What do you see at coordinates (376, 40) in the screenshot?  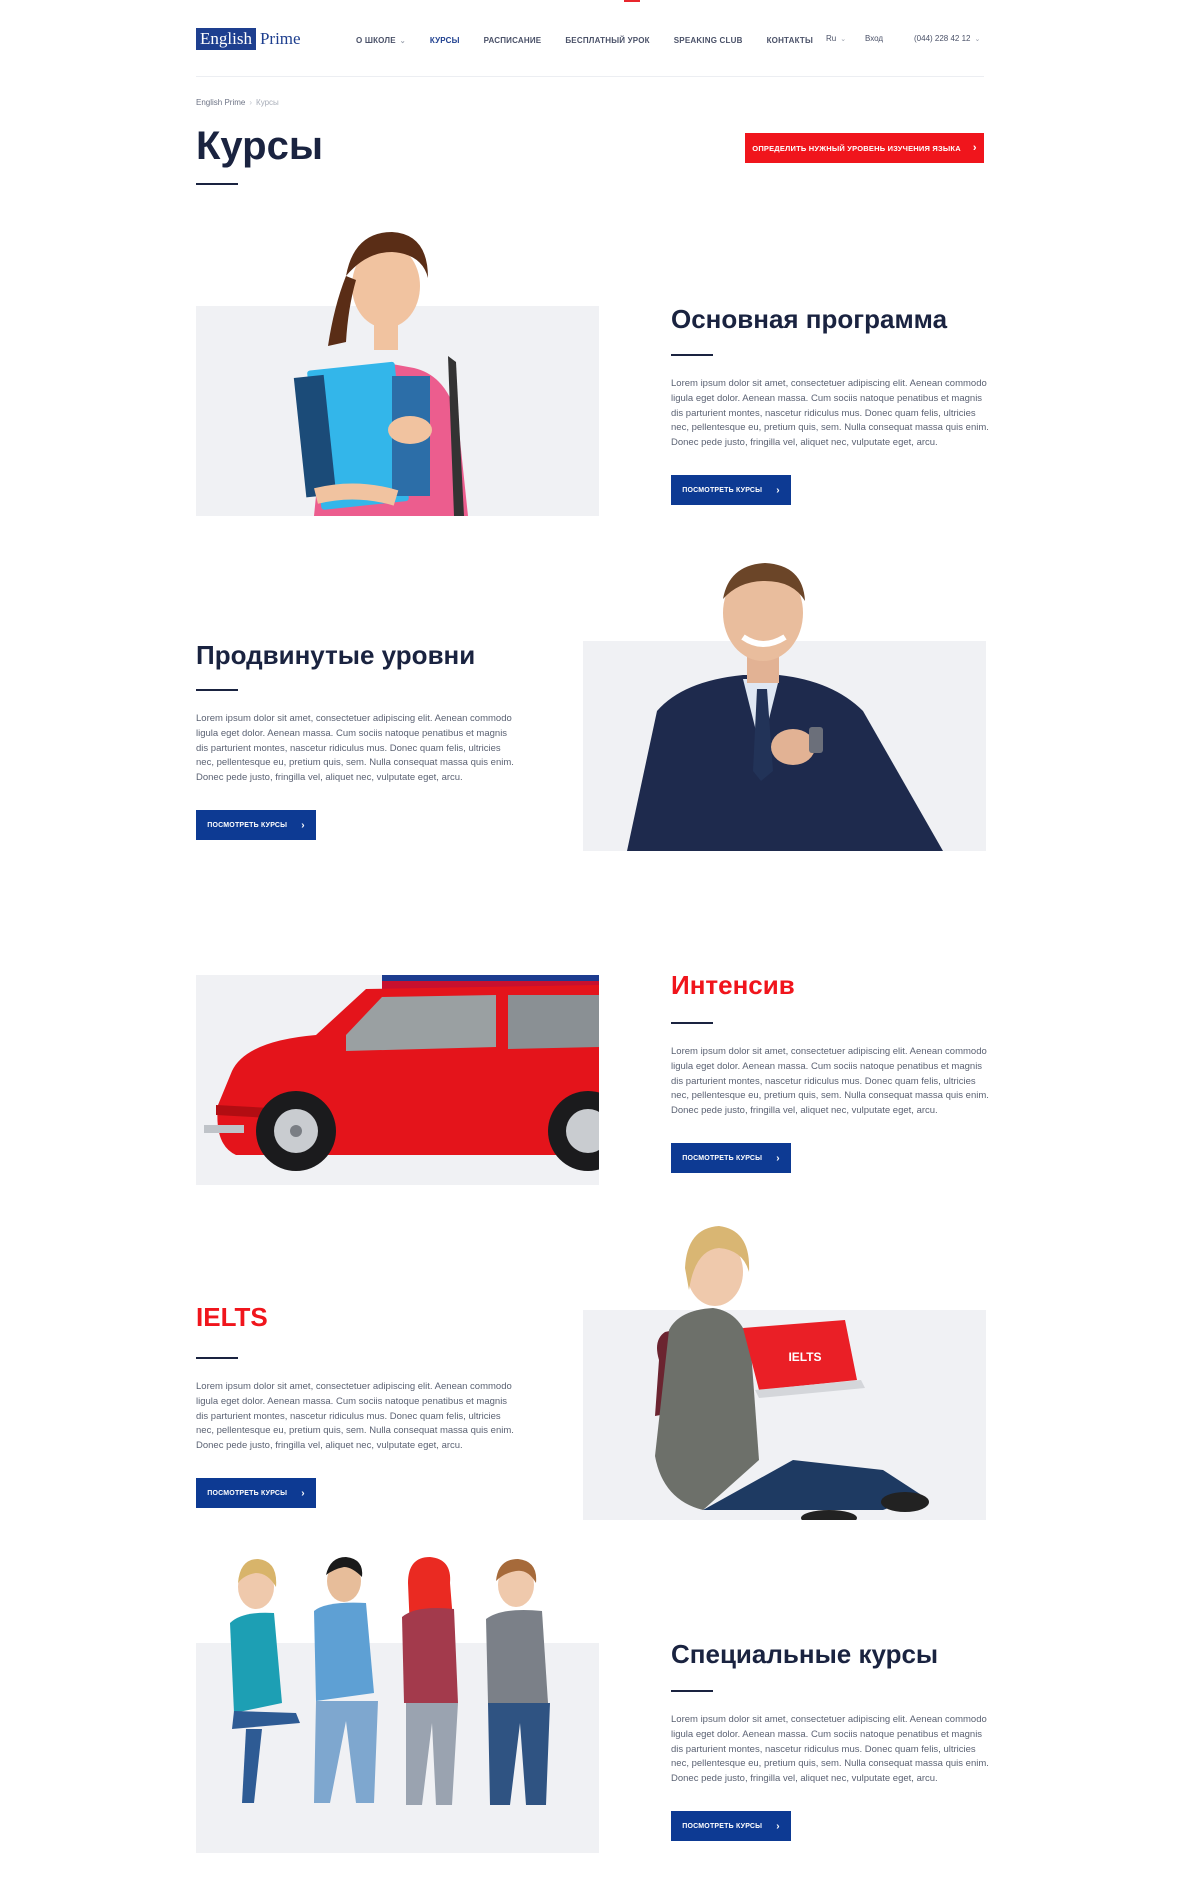 I see `nav-about-label: О школе` at bounding box center [376, 40].